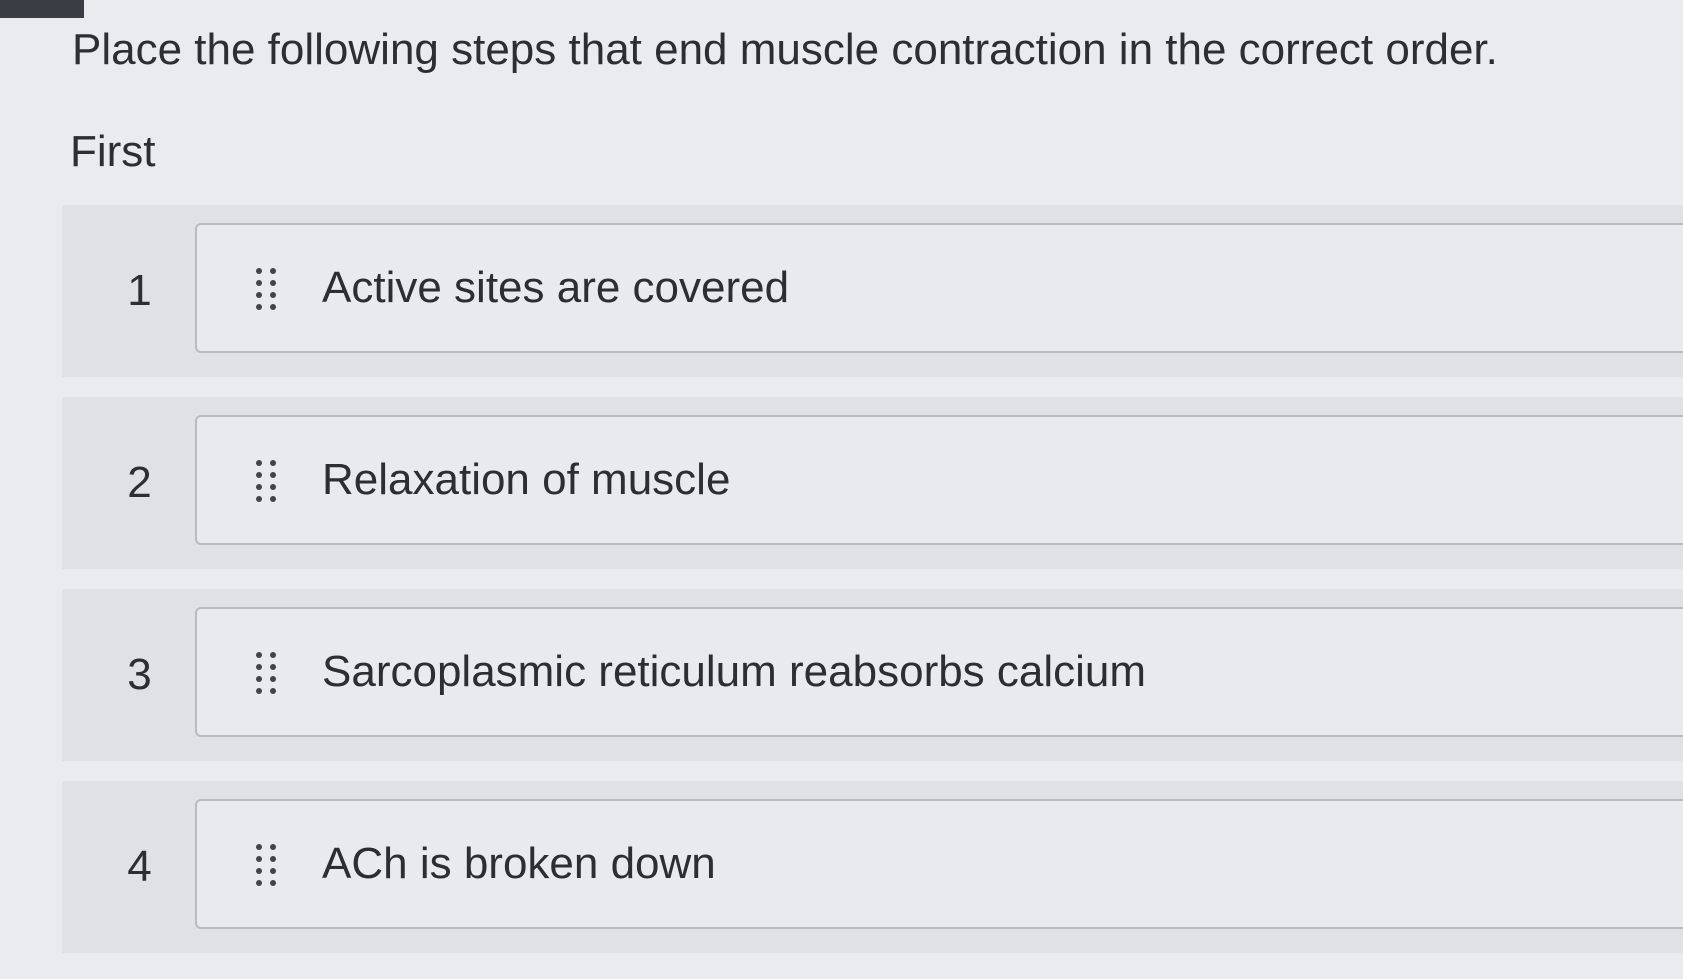 The height and width of the screenshot is (979, 1683). Describe the element at coordinates (526, 479) in the screenshot. I see `item-label: Relaxation of muscle` at that location.